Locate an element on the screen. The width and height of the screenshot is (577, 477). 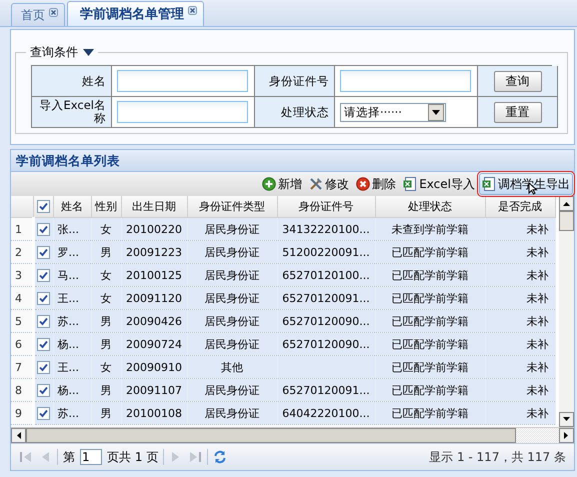
horizontal-scrollbar is located at coordinates (292, 435).